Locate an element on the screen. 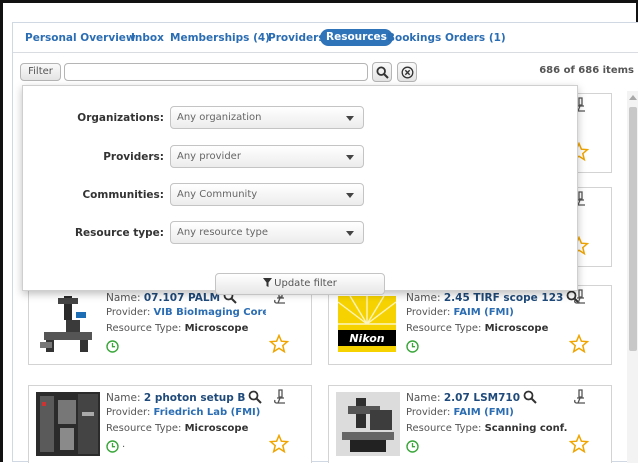 Image resolution: width=638 pixels, height=463 pixels. window-frame-left is located at coordinates (1, 231).